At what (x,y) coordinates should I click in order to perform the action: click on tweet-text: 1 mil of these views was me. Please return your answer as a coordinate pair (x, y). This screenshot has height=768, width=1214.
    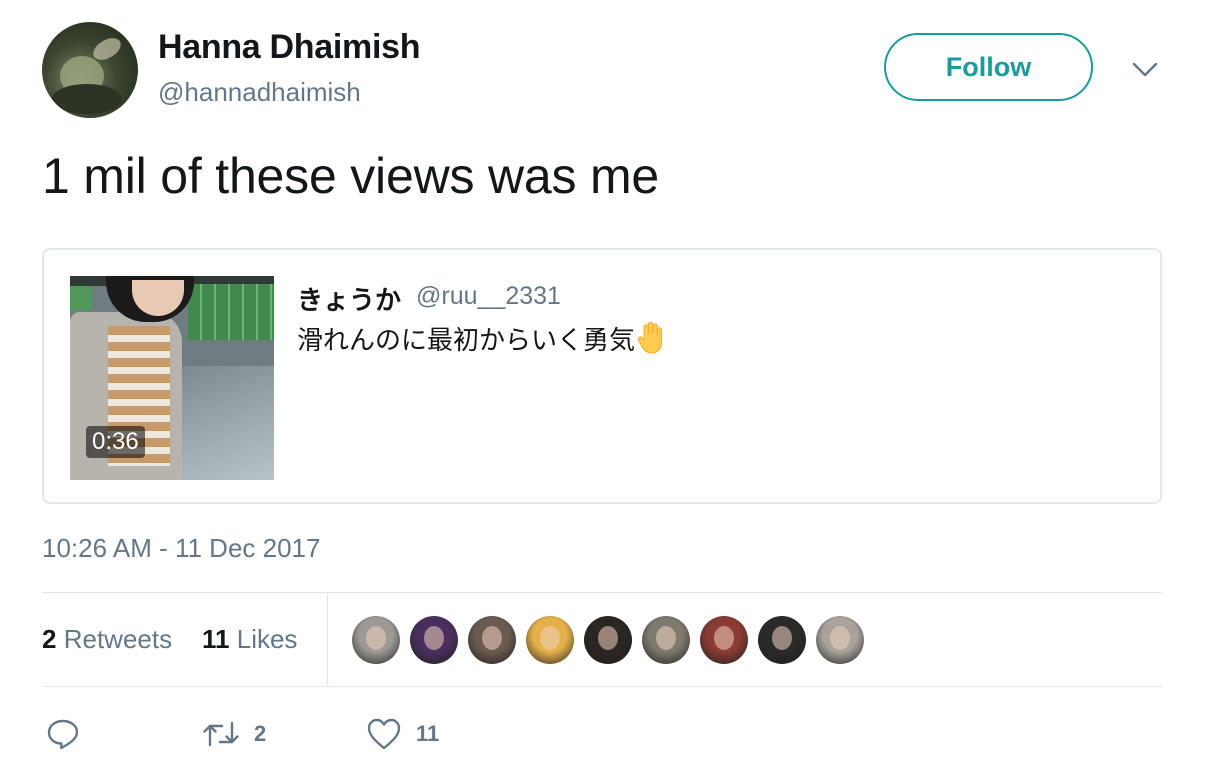
    Looking at the image, I should click on (351, 176).